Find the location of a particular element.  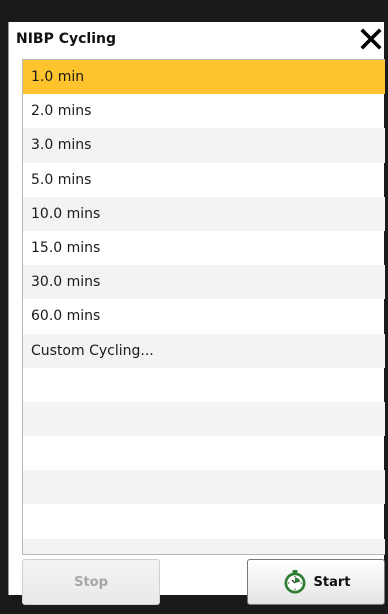

close-icon is located at coordinates (371, 39).